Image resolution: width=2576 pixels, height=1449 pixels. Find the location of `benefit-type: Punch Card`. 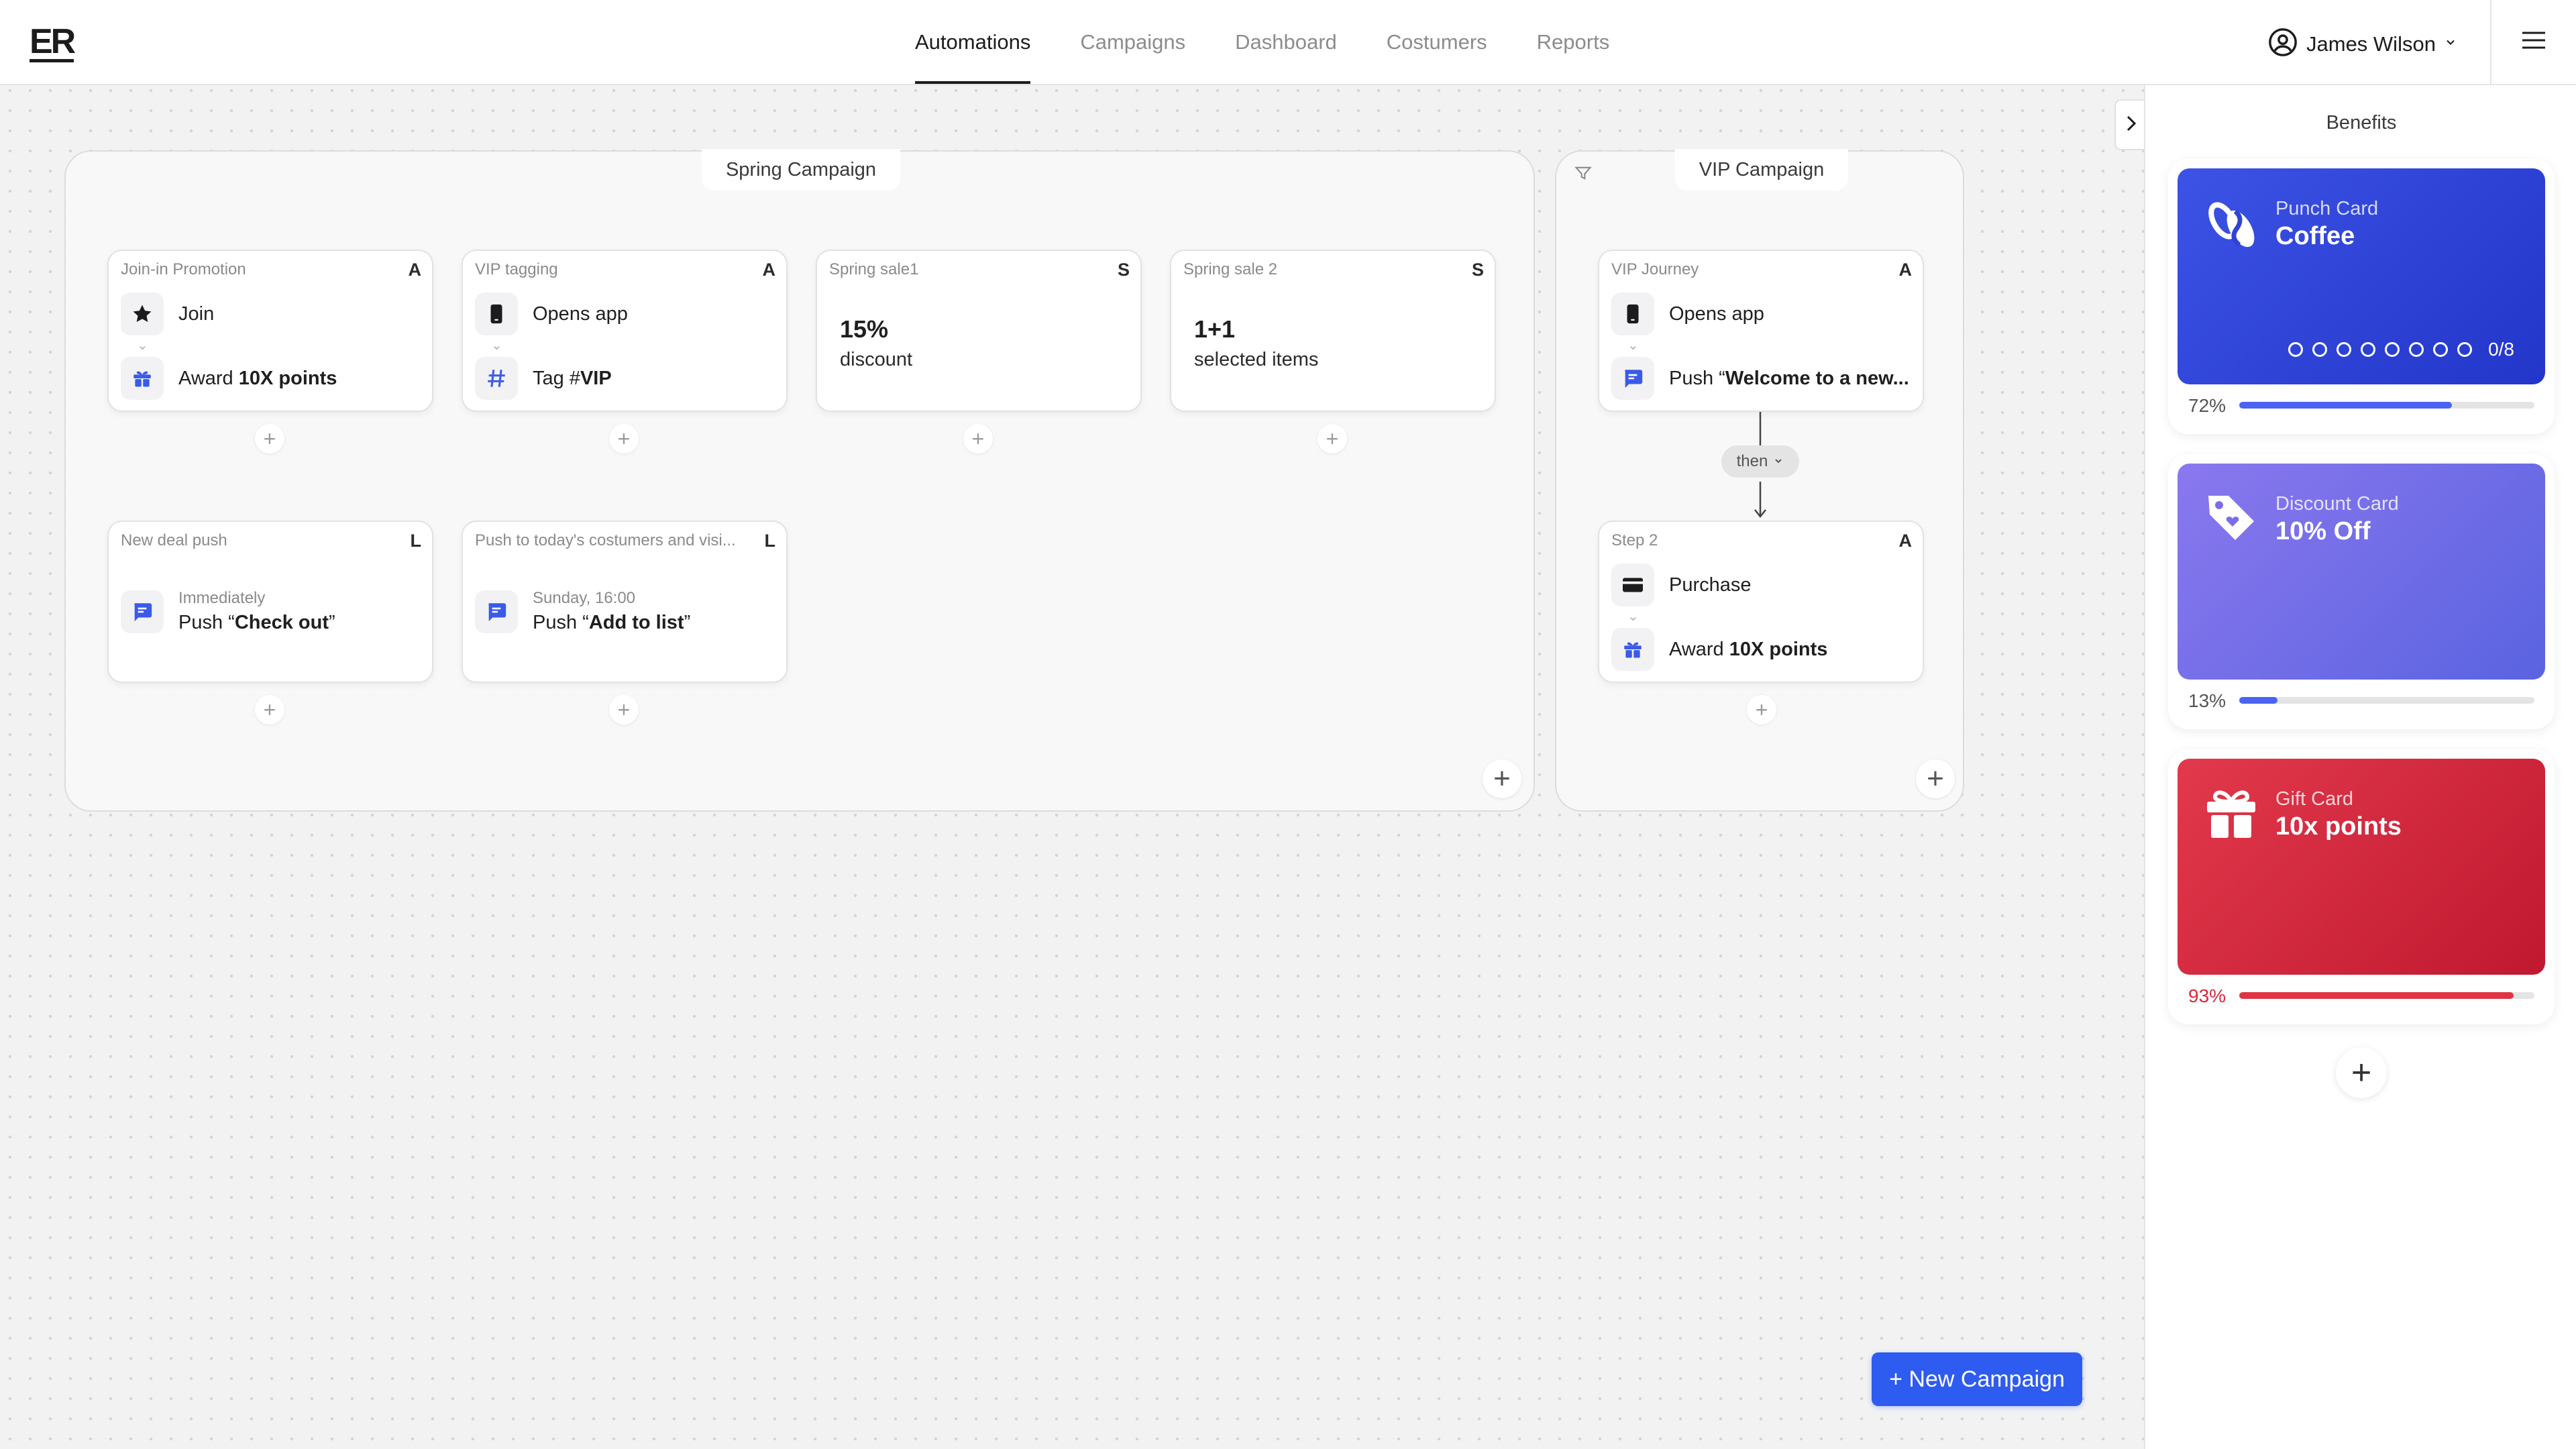

benefit-type: Punch Card is located at coordinates (2327, 208).